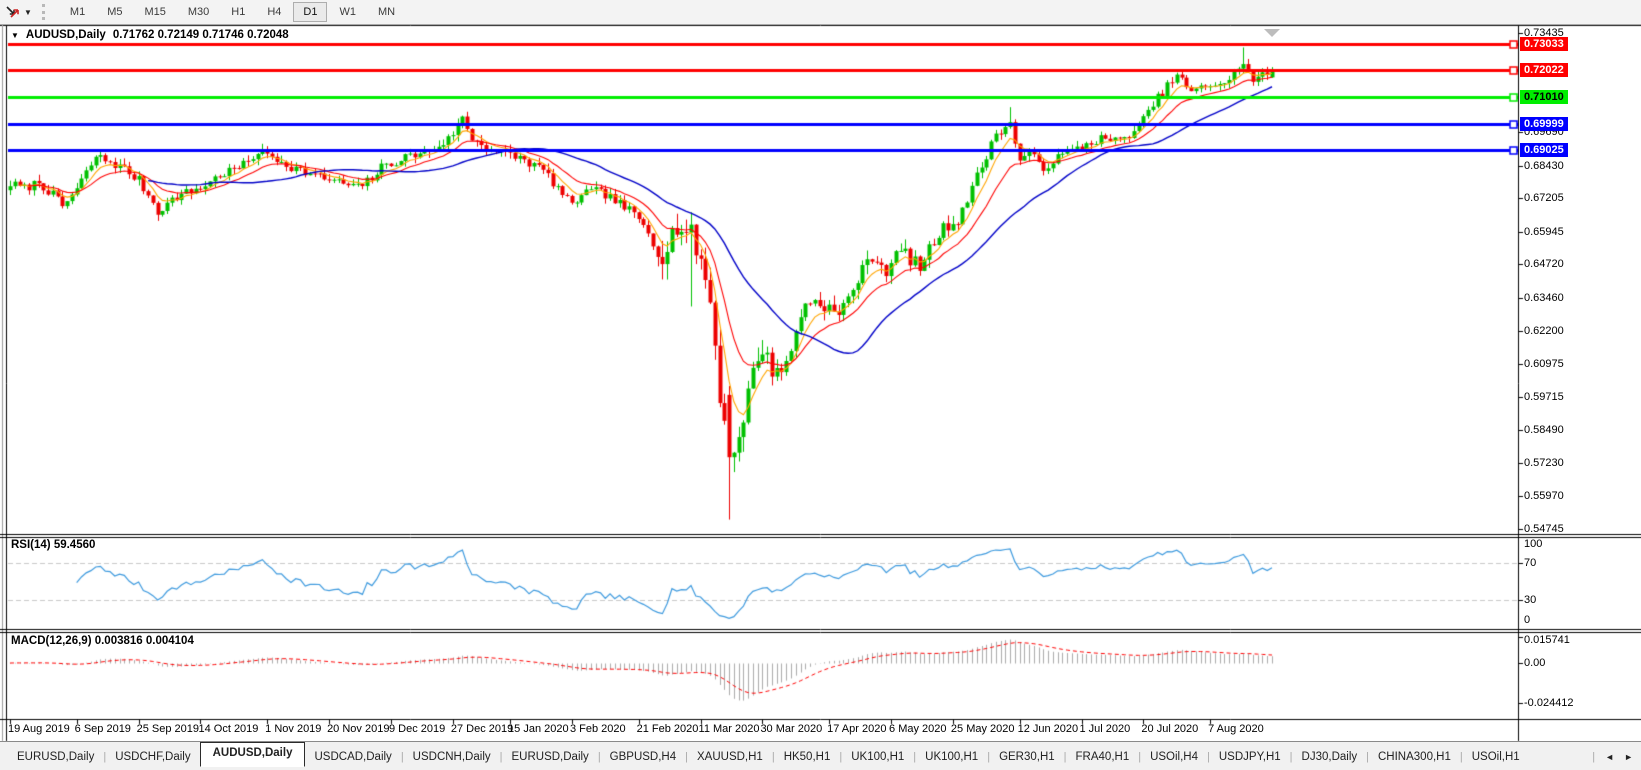 The height and width of the screenshot is (770, 1641). Describe the element at coordinates (39, 729) in the screenshot. I see `date-label: 19 Aug 2019` at that location.